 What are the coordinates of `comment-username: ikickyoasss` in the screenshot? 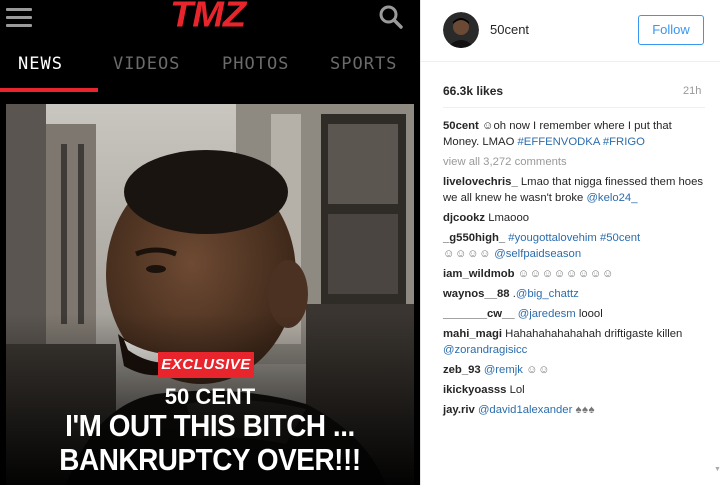 It's located at (474, 390).